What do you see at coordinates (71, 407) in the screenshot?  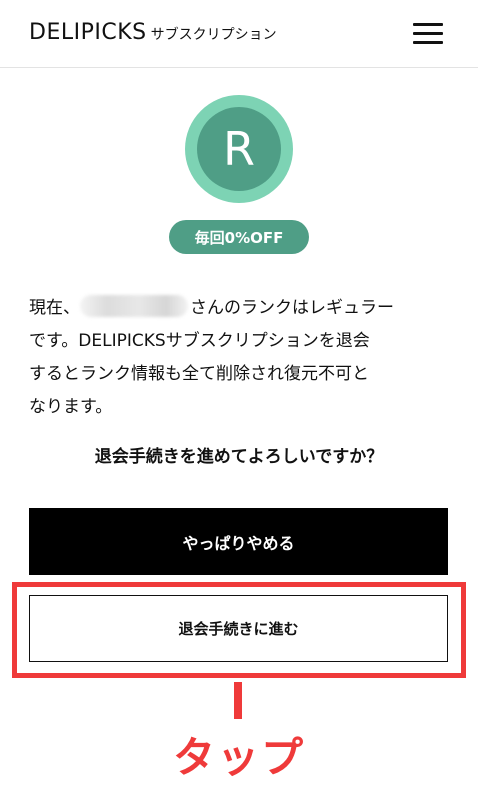 I see `message-line: なります。` at bounding box center [71, 407].